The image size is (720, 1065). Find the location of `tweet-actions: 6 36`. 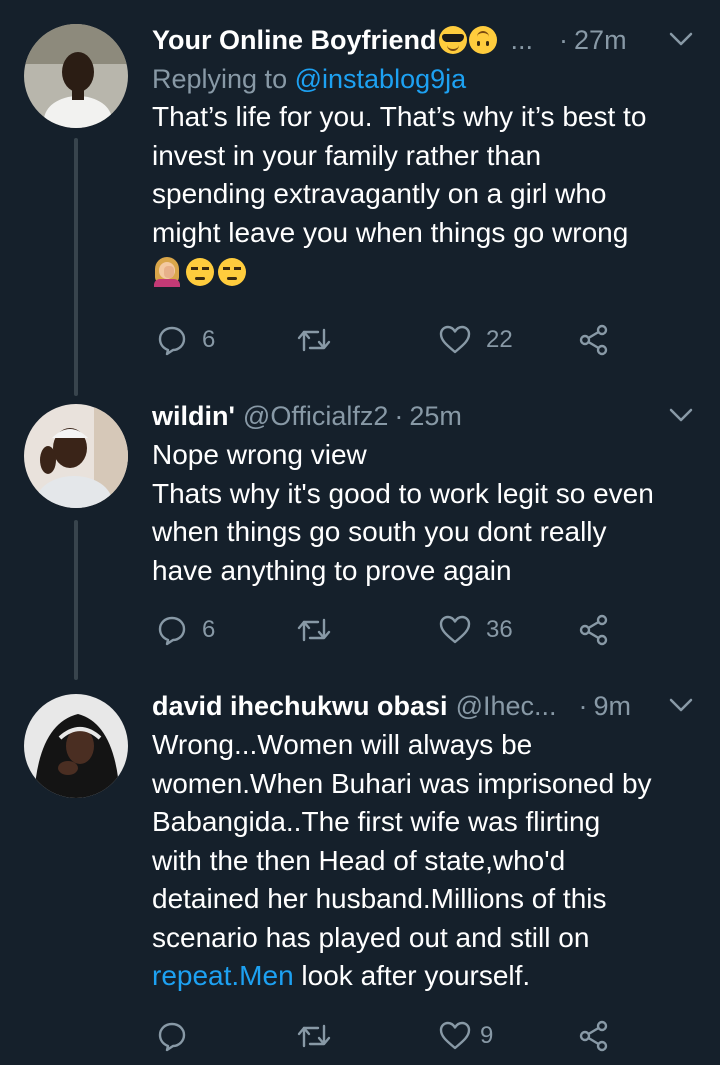

tweet-actions: 6 36 is located at coordinates (396, 630).